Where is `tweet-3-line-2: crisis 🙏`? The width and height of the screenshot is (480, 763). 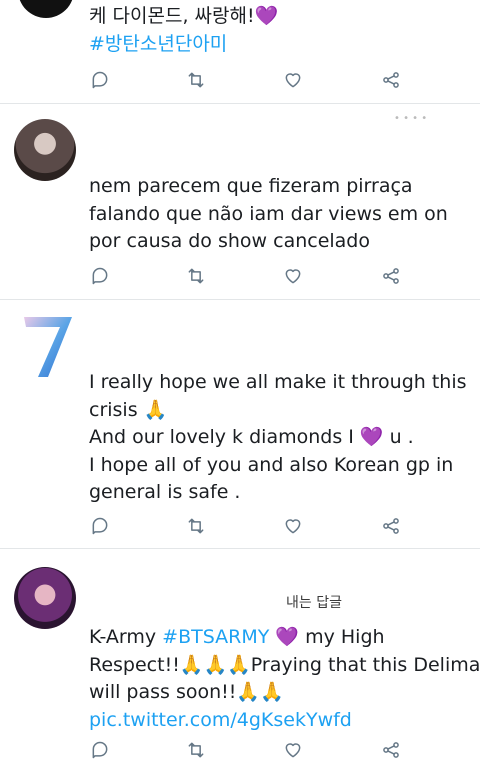 tweet-3-line-2: crisis 🙏 is located at coordinates (128, 409).